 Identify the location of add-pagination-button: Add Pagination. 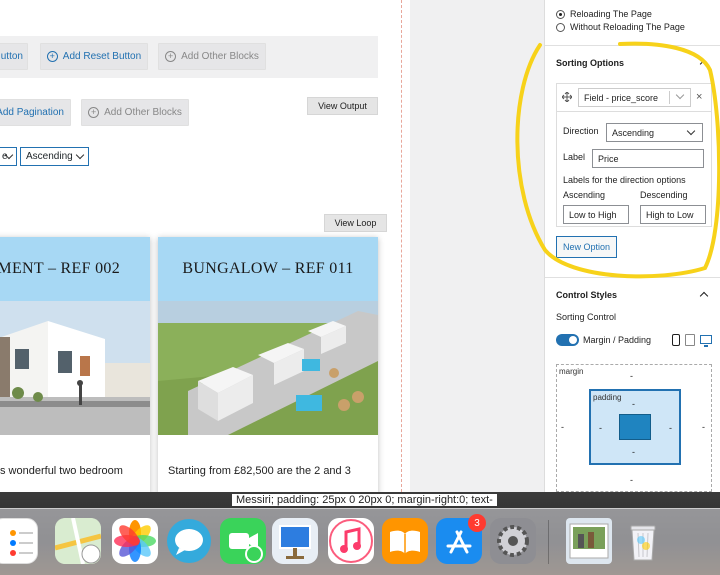
(35, 112).